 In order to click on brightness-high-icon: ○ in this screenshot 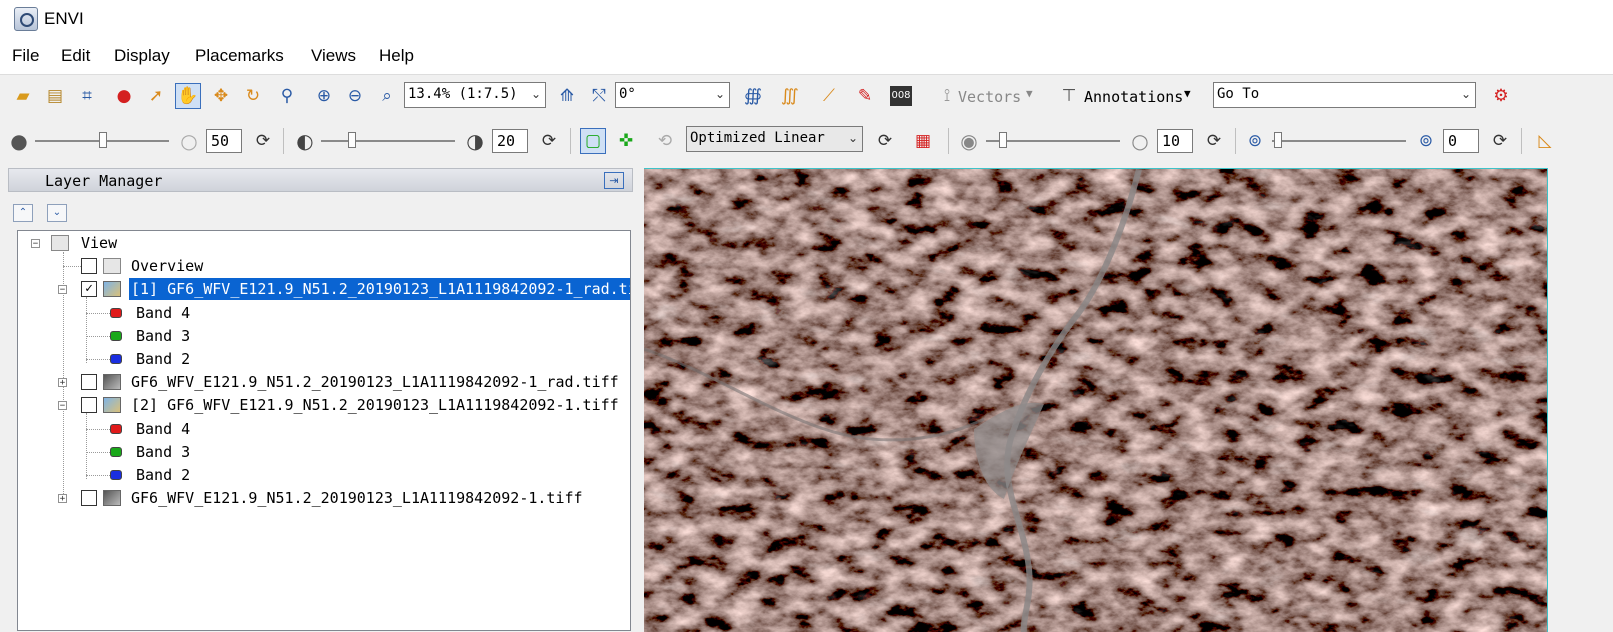, I will do `click(189, 141)`.